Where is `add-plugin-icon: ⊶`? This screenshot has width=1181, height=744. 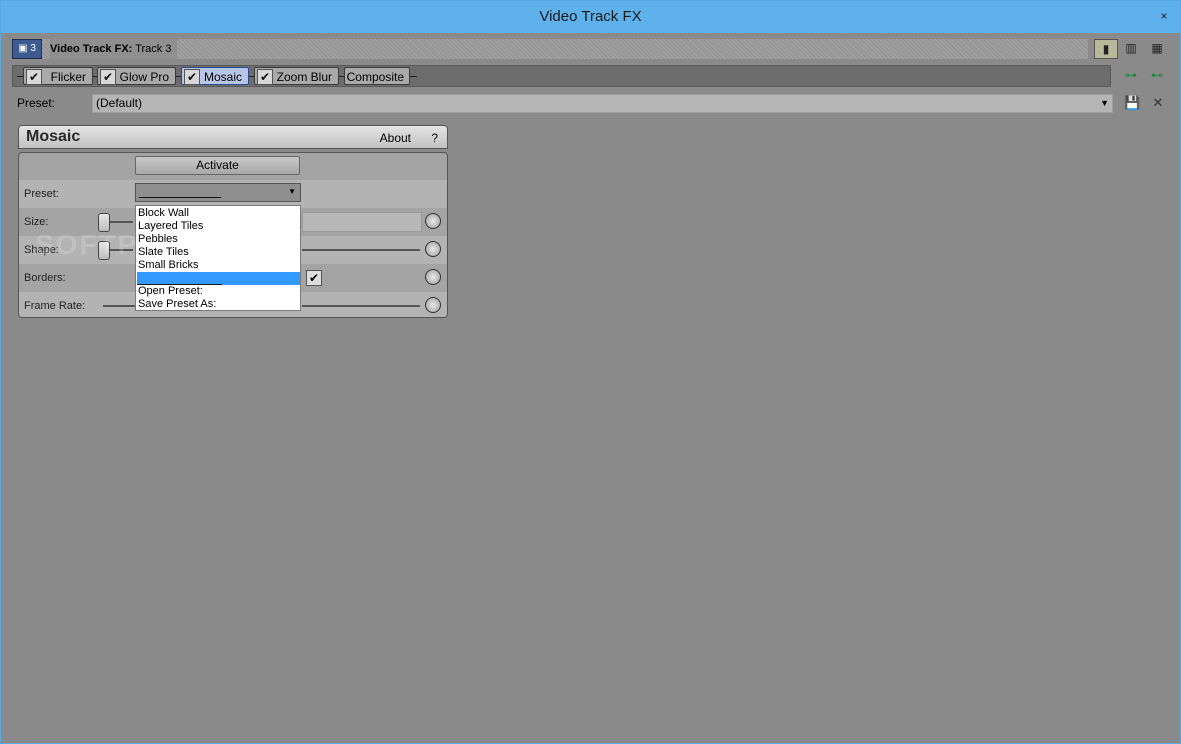 add-plugin-icon: ⊶ is located at coordinates (1131, 76).